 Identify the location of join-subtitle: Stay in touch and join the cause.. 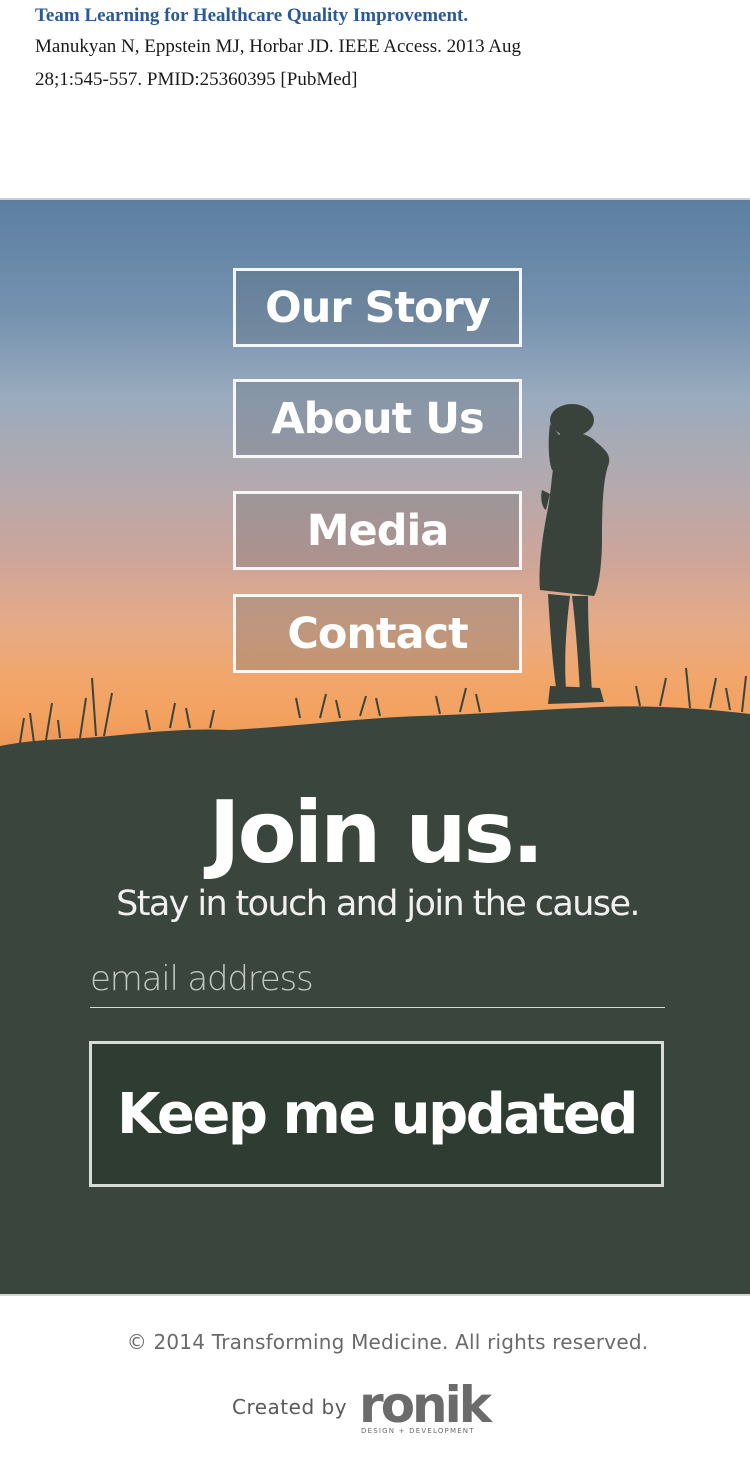
(378, 904).